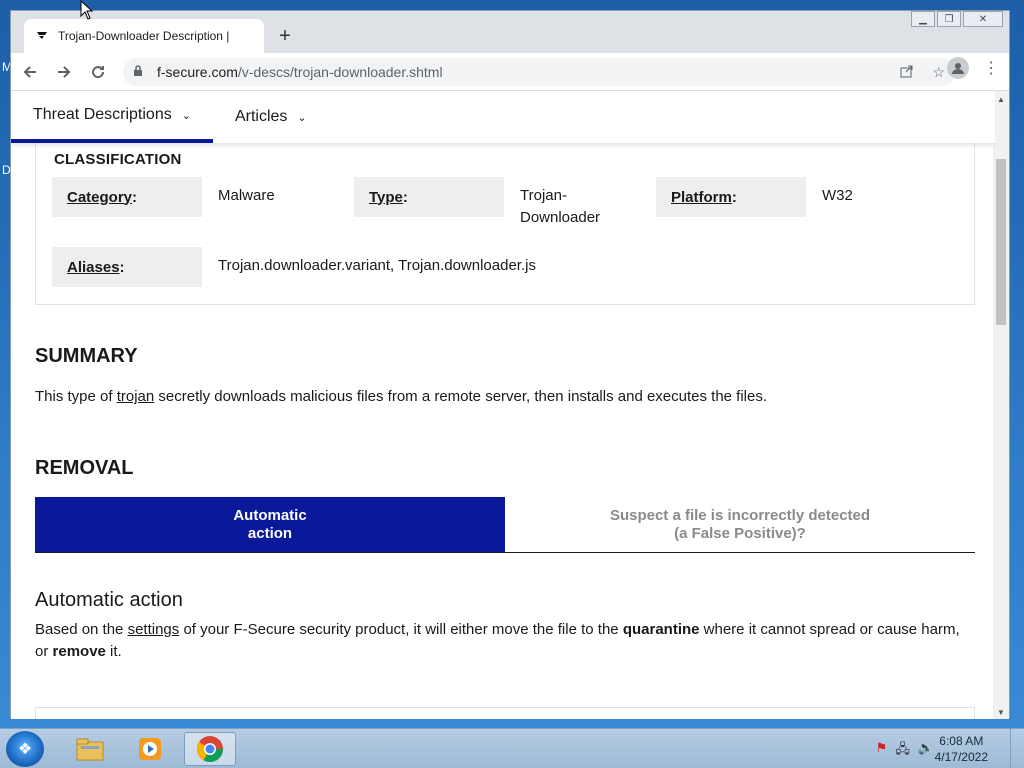 This screenshot has height=768, width=1024. I want to click on tab-strip: Trojan-Downloader Description | + ▁ ❐ ✕, so click(510, 32).